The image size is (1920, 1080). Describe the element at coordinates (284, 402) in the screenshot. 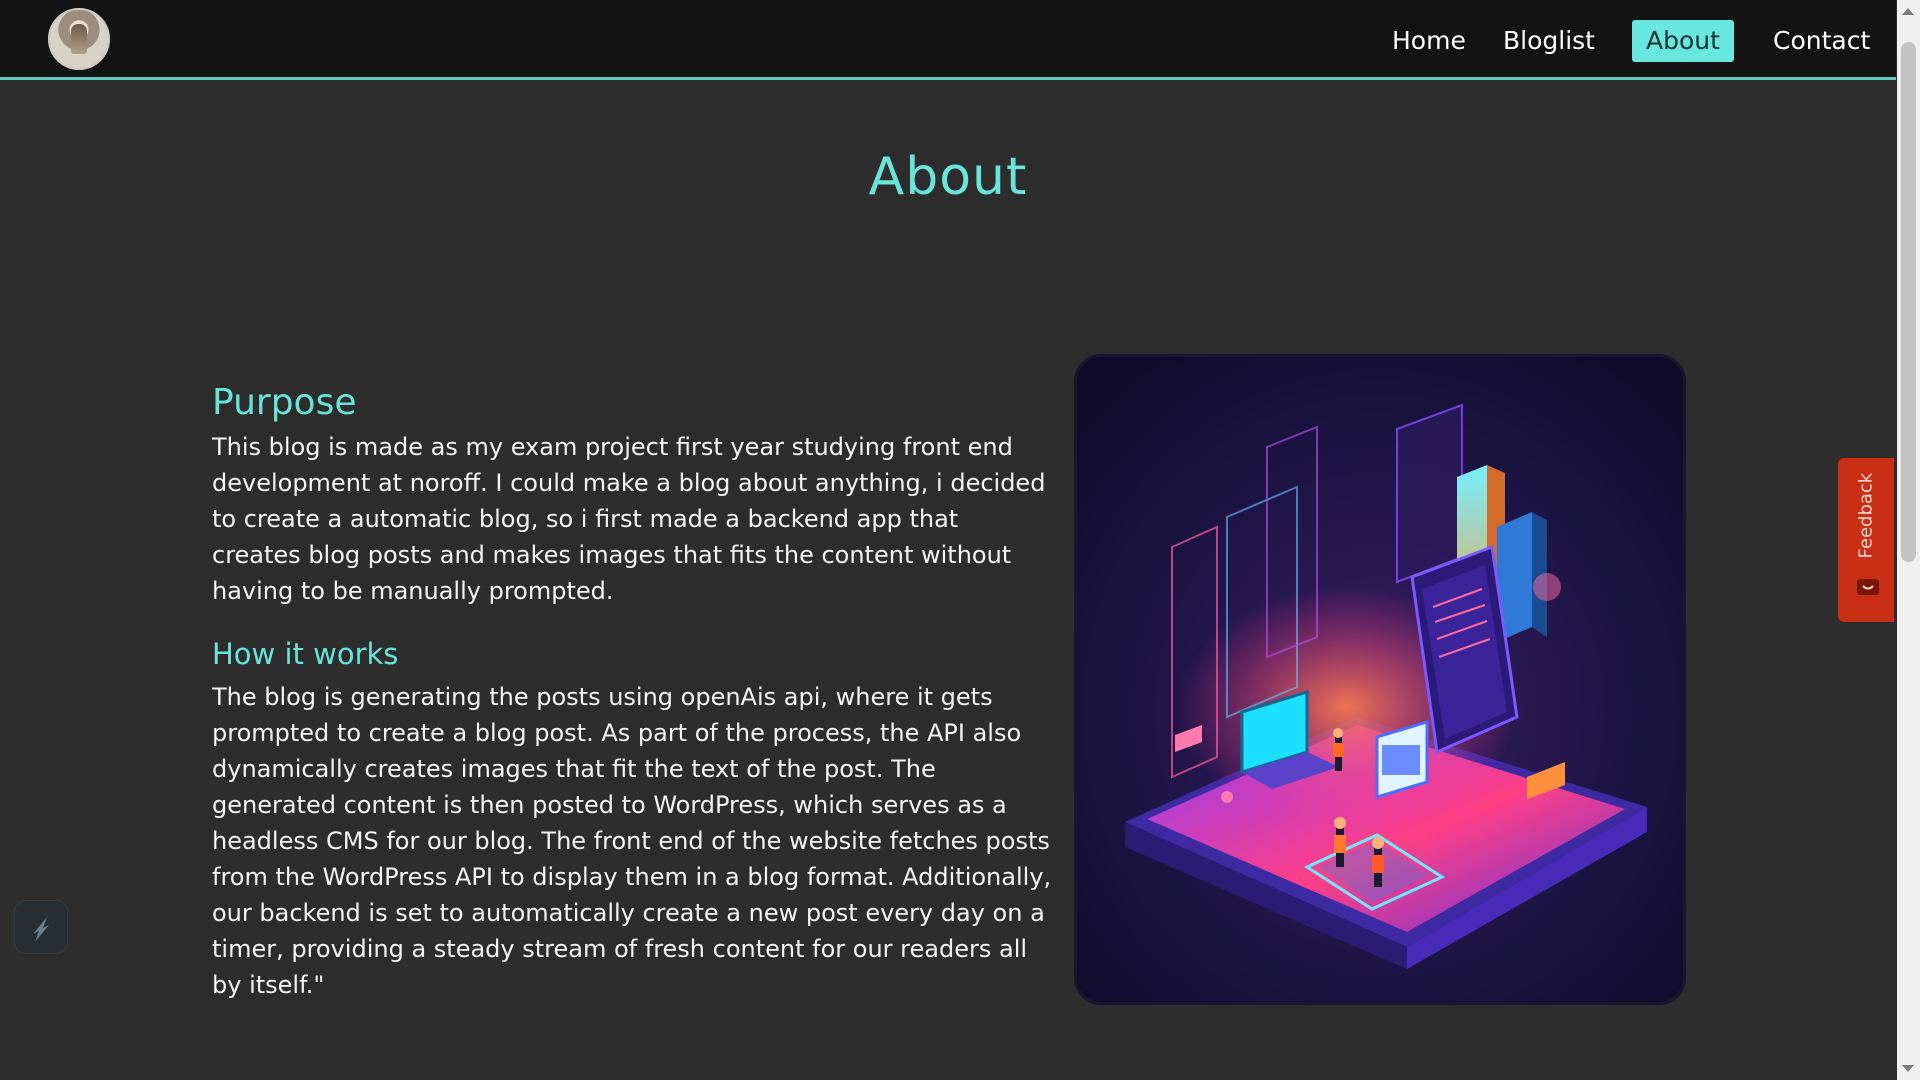

I see `purpose-heading: Purpose` at that location.